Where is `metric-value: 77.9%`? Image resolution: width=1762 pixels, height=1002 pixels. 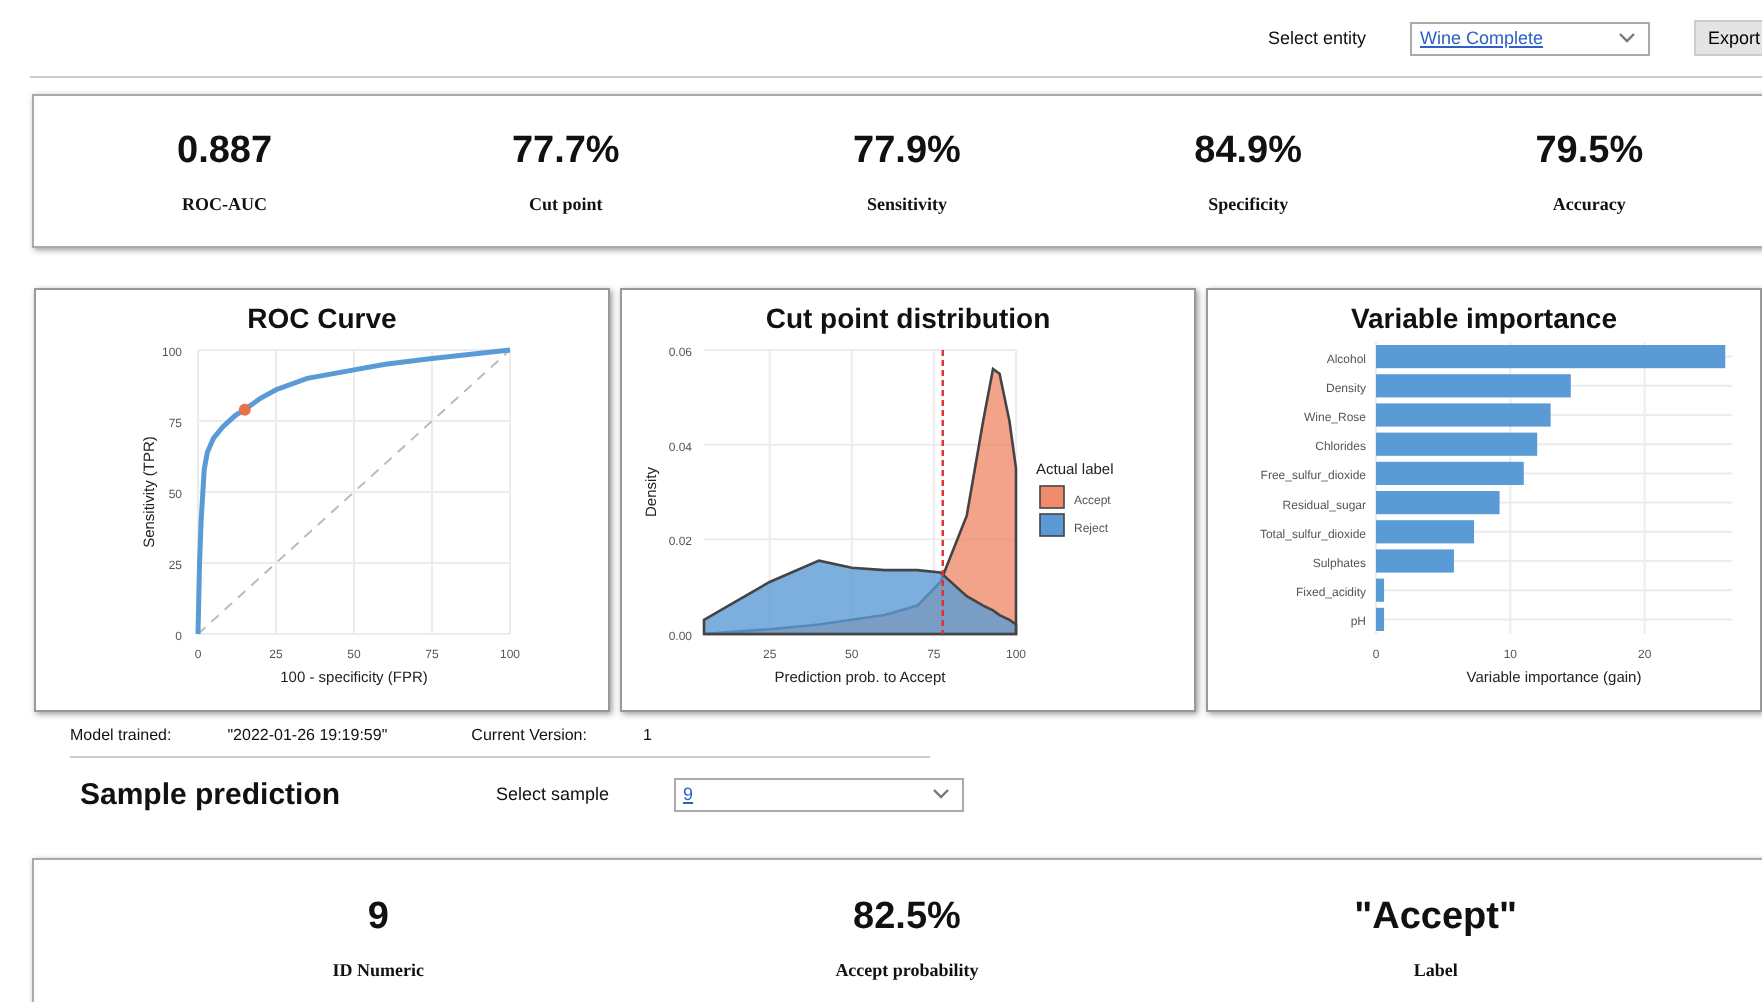
metric-value: 77.9% is located at coordinates (907, 151).